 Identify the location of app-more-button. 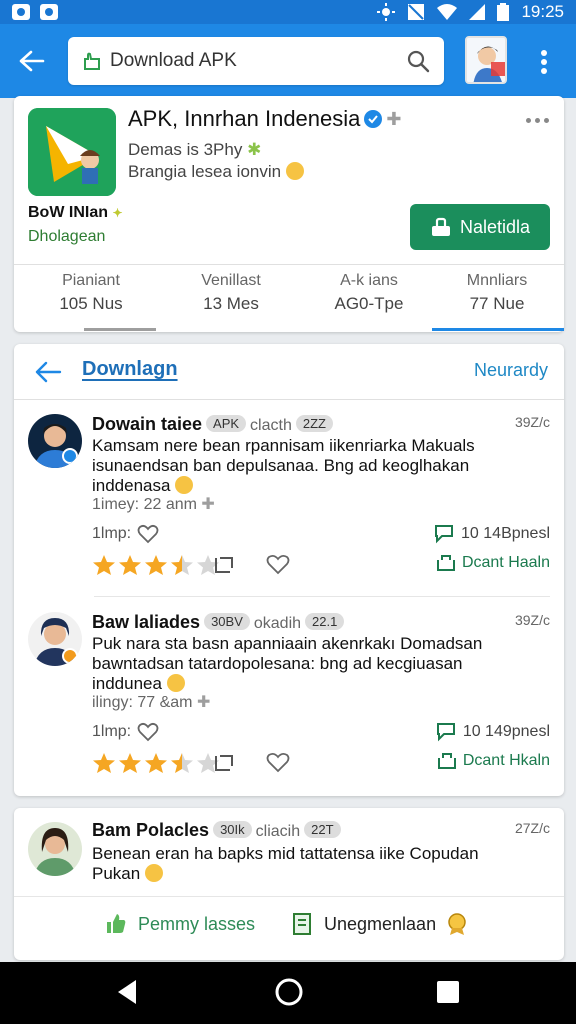
(537, 120).